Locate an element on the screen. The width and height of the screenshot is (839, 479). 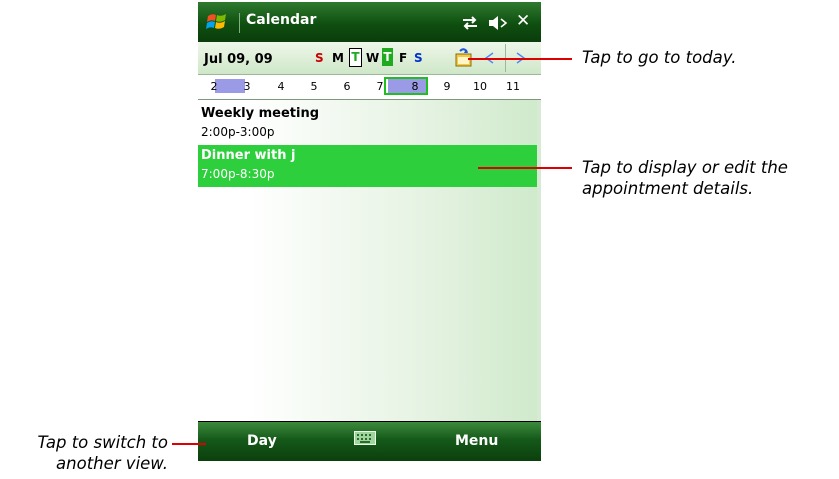
day-view-softkey: Day is located at coordinates (262, 441).